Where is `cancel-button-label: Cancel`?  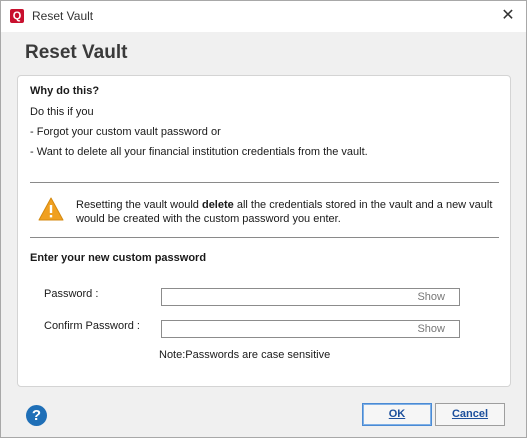
cancel-button-label: Cancel is located at coordinates (470, 414).